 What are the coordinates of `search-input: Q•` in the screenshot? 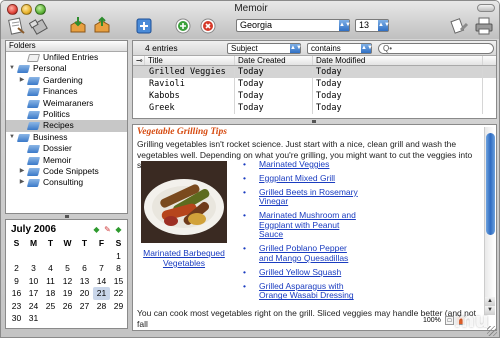 It's located at (436, 48).